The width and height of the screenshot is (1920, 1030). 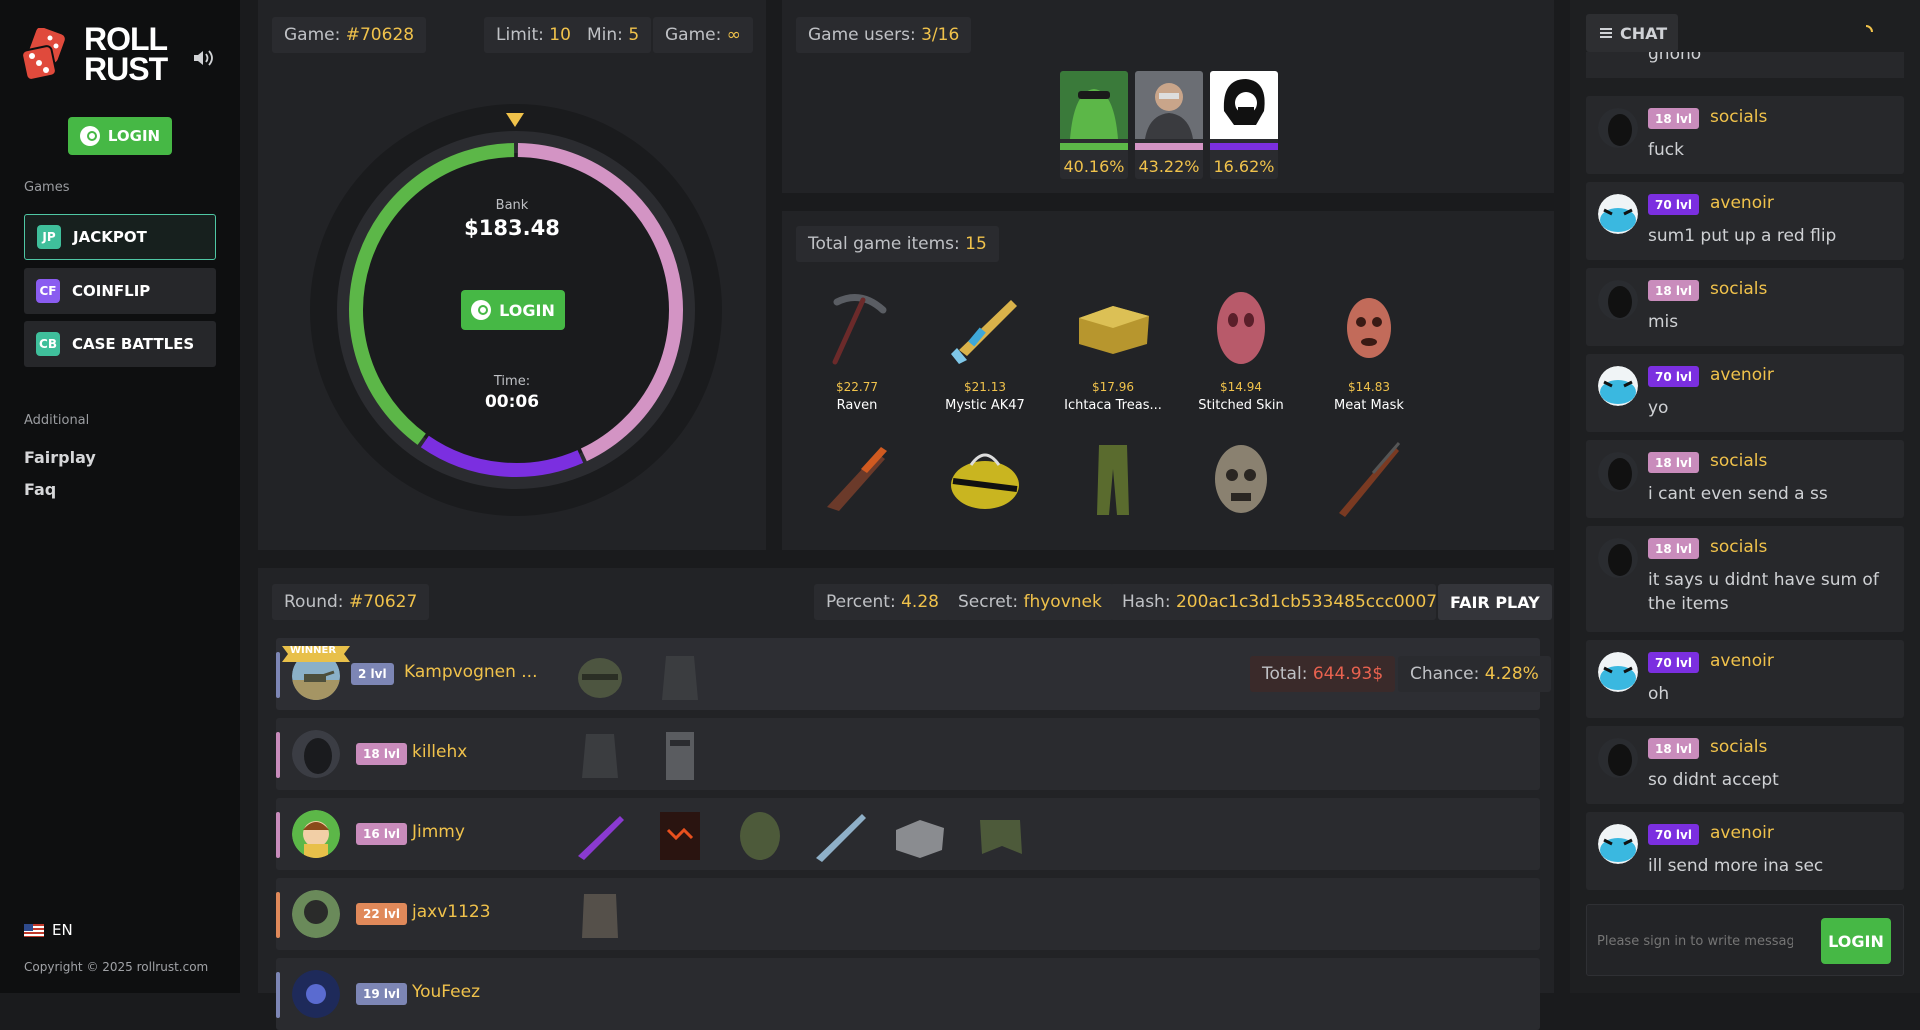 I want to click on chat-tab: CHAT, so click(x=1632, y=33).